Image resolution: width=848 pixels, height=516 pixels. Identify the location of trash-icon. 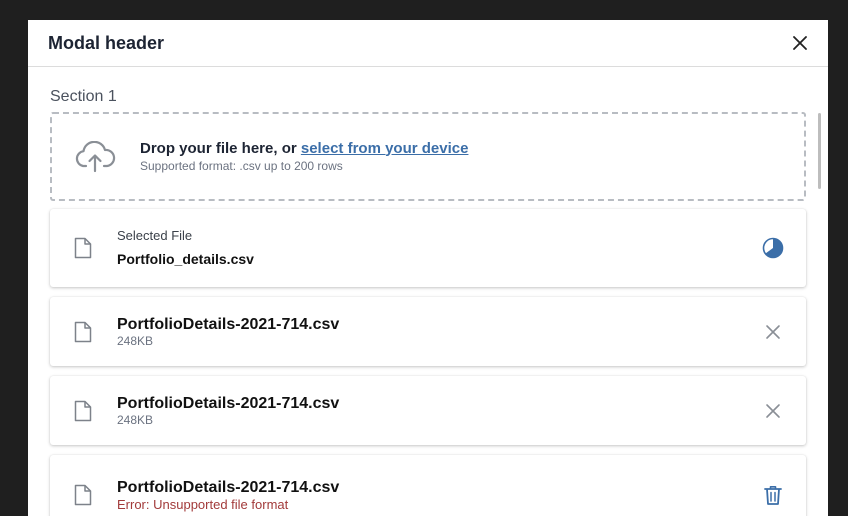
(773, 495).